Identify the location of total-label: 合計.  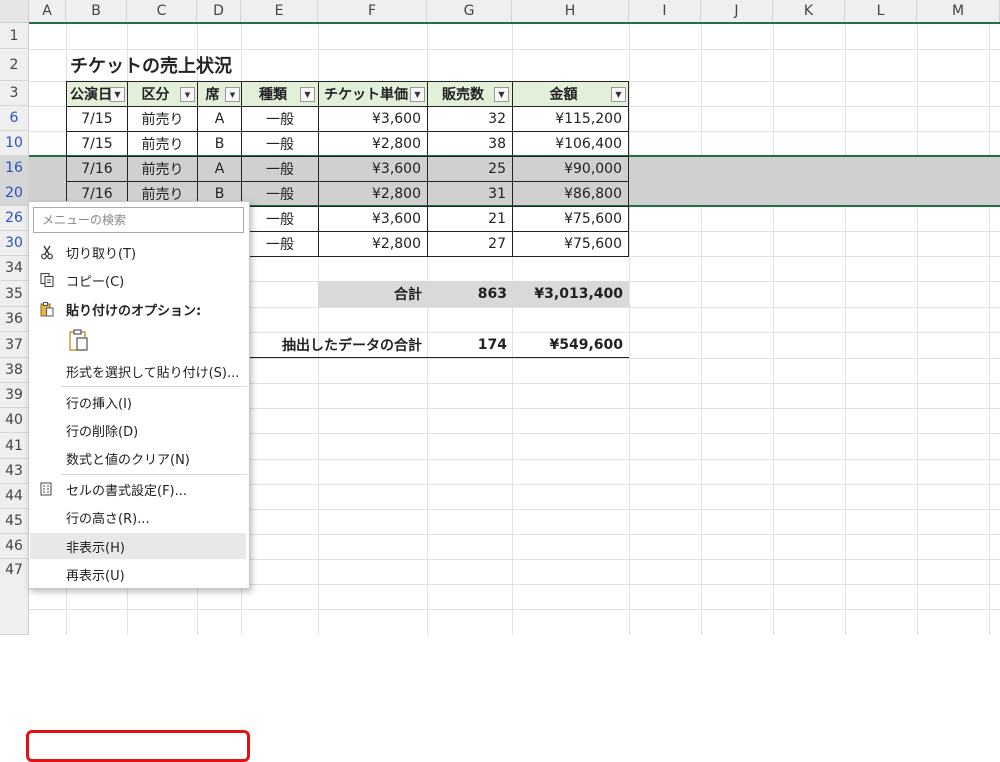
(373, 294).